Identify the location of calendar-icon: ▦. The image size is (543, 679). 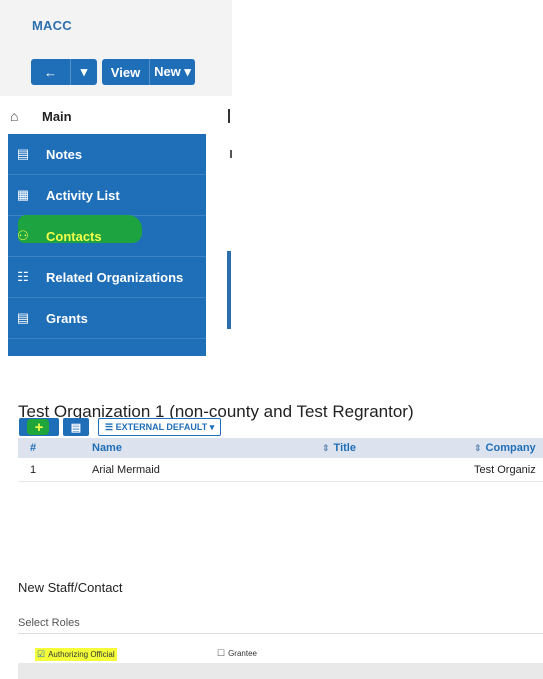
(23, 194).